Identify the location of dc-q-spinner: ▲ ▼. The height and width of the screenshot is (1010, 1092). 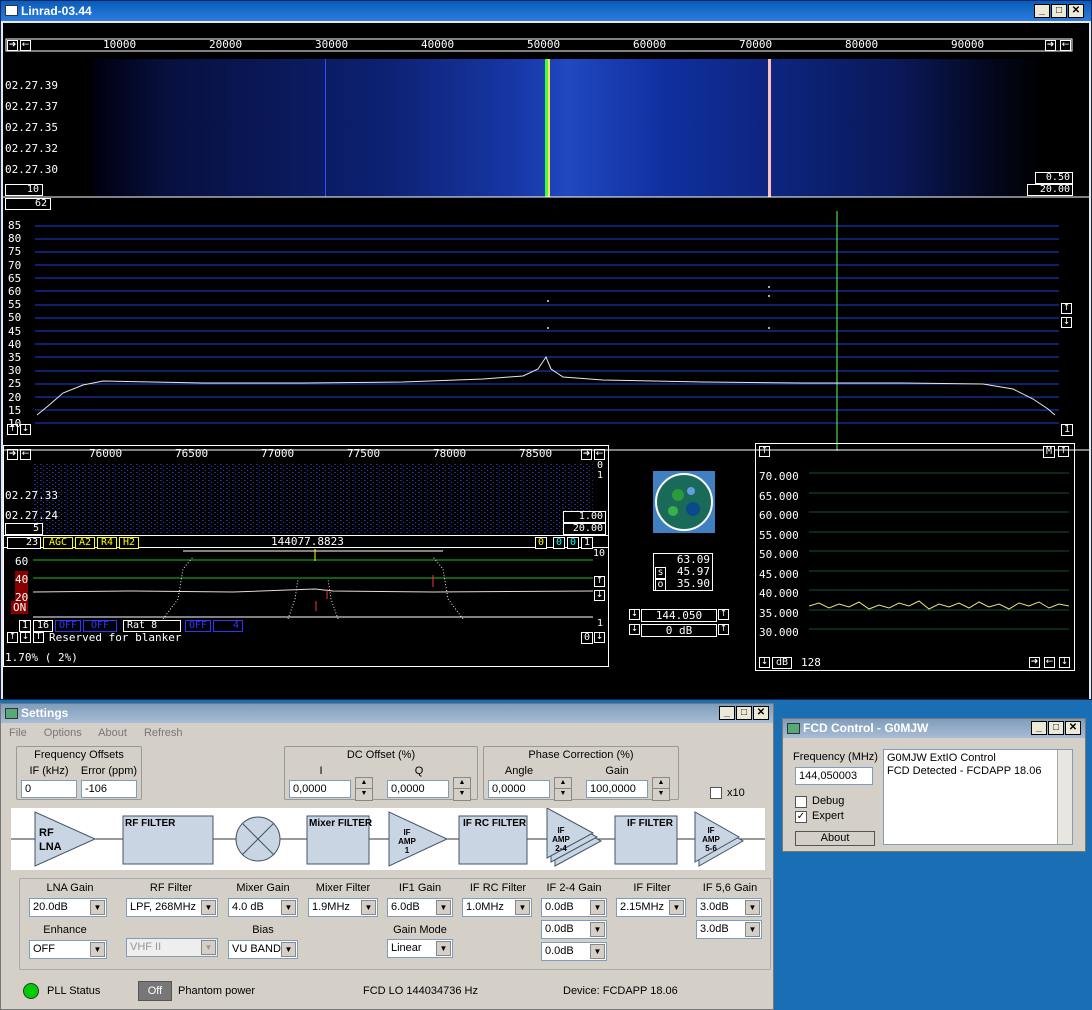
(462, 789).